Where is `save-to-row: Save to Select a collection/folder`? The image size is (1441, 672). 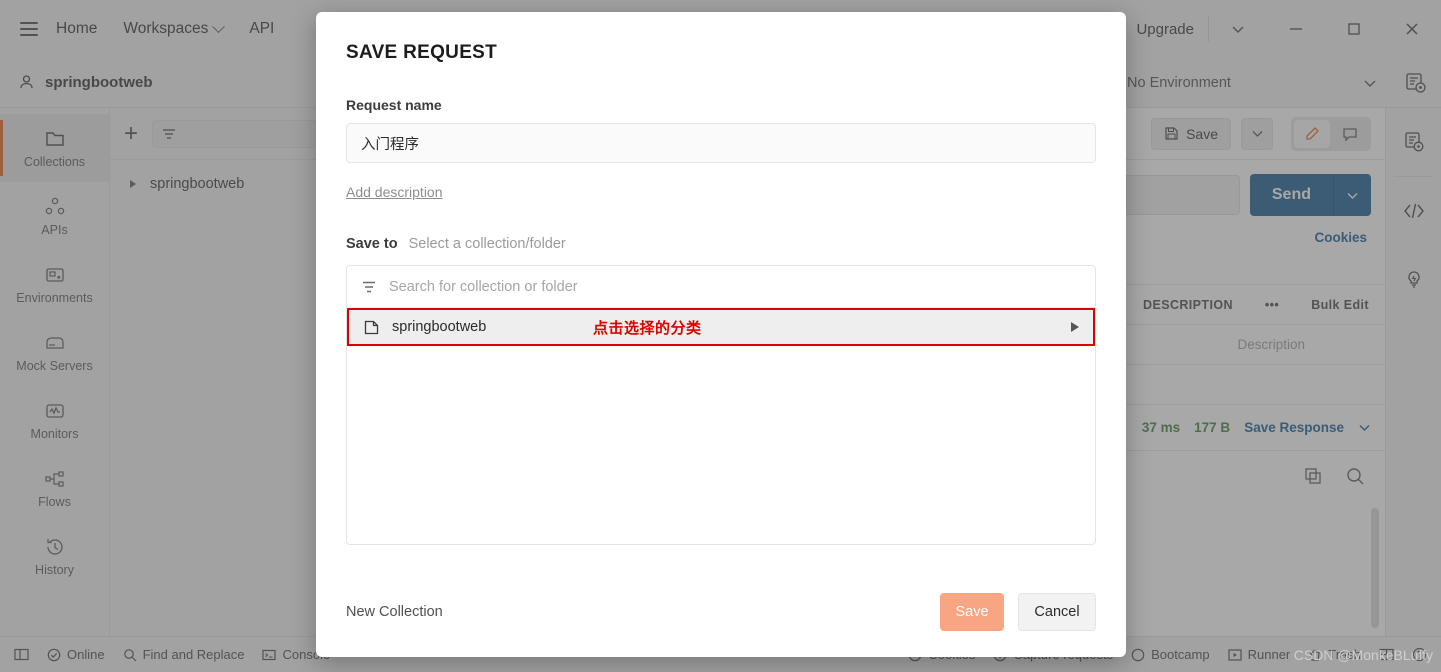 save-to-row: Save to Select a collection/folder is located at coordinates (721, 244).